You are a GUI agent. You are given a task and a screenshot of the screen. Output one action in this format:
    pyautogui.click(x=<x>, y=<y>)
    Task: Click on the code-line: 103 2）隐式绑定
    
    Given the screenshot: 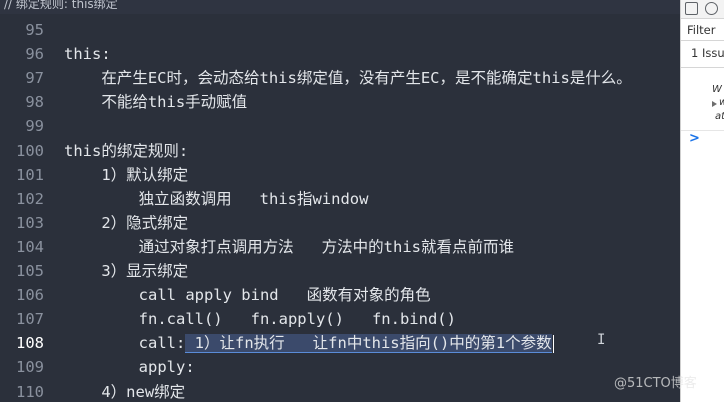 What is the action you would take?
    pyautogui.click(x=340, y=223)
    